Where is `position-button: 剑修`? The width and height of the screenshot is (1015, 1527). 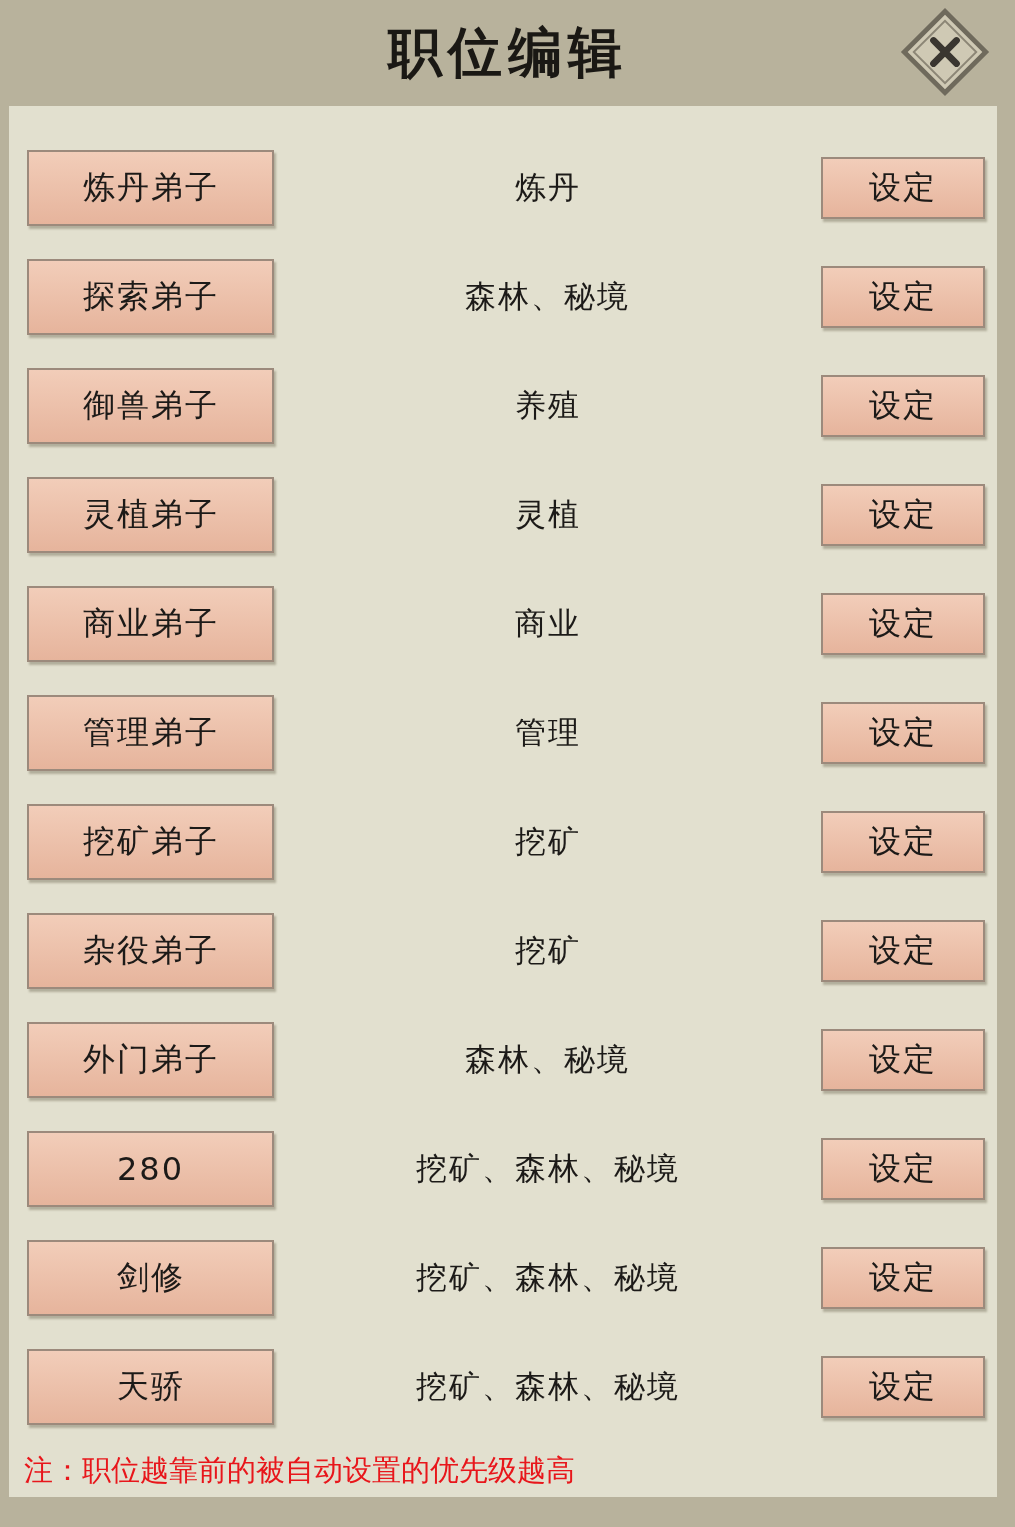 position-button: 剑修 is located at coordinates (150, 1277).